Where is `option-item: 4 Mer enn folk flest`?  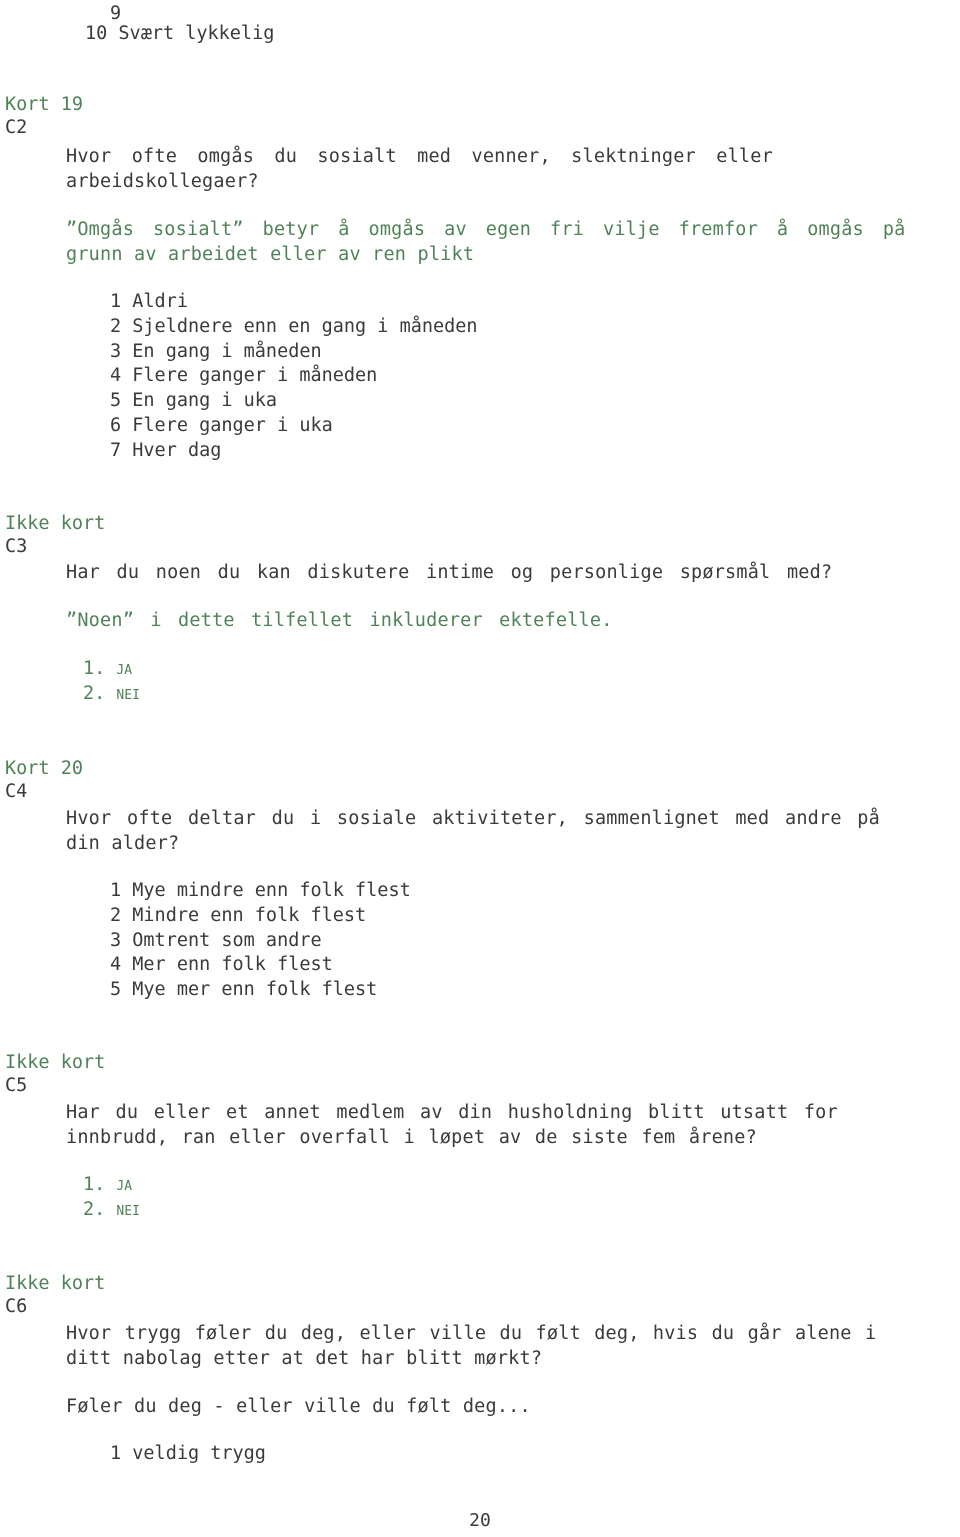
option-item: 4 Mer enn folk flest is located at coordinates (260, 965).